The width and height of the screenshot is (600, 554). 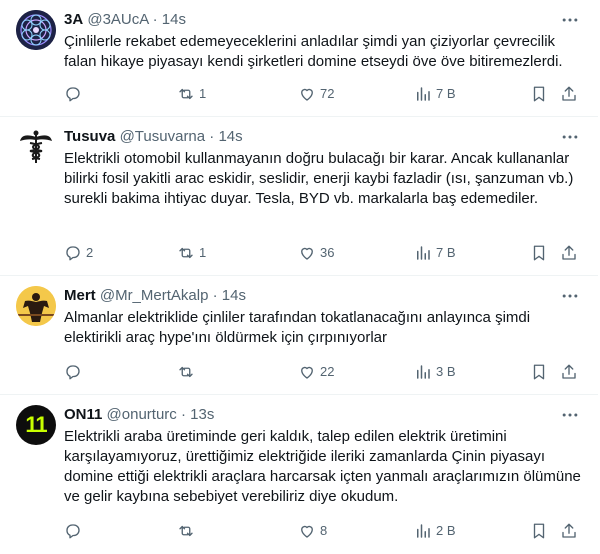 I want to click on reply-button: 2, so click(x=78, y=253).